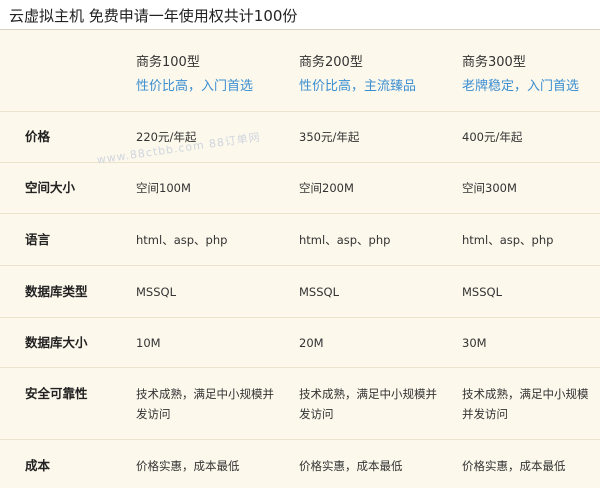 The image size is (600, 488). I want to click on table-row: 价格 220元/年起 350元/年起 400元/年起, so click(300, 137).